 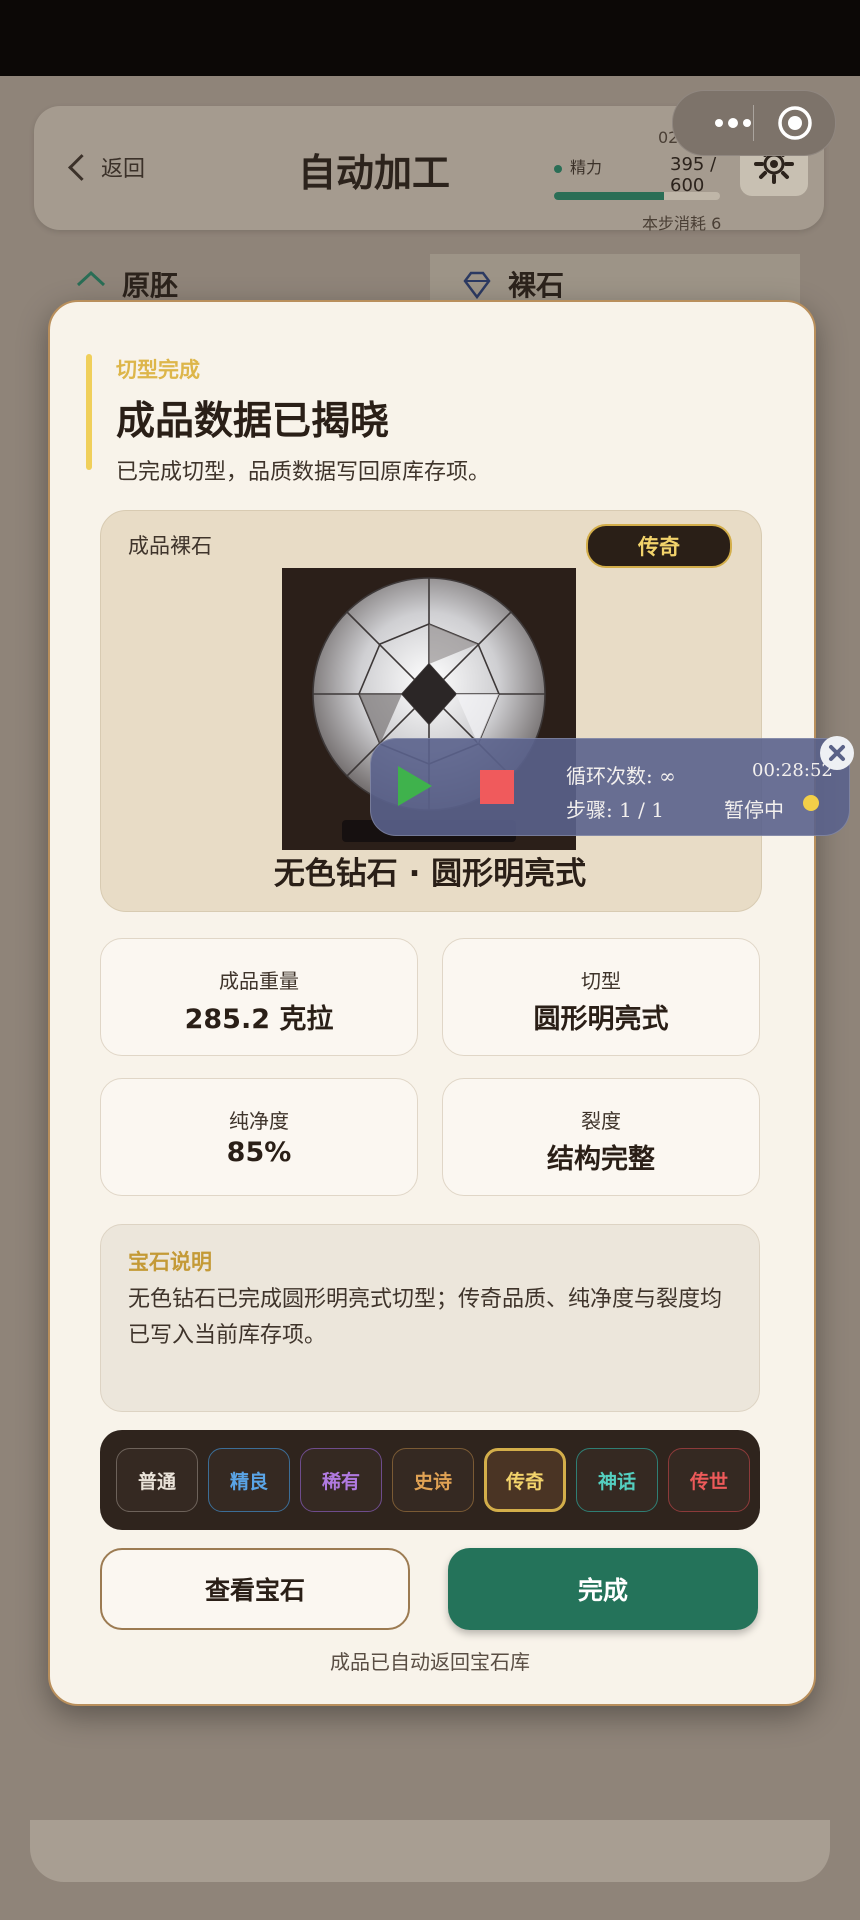 What do you see at coordinates (709, 1480) in the screenshot?
I see `rarity-chip-heirloom: 传世` at bounding box center [709, 1480].